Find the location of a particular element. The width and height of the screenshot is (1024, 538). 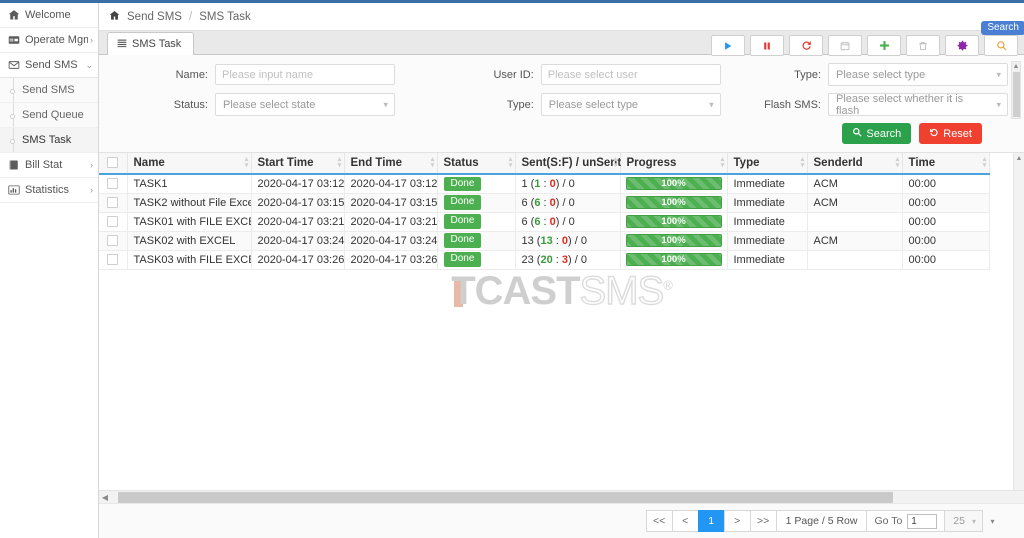

add-button is located at coordinates (884, 45).